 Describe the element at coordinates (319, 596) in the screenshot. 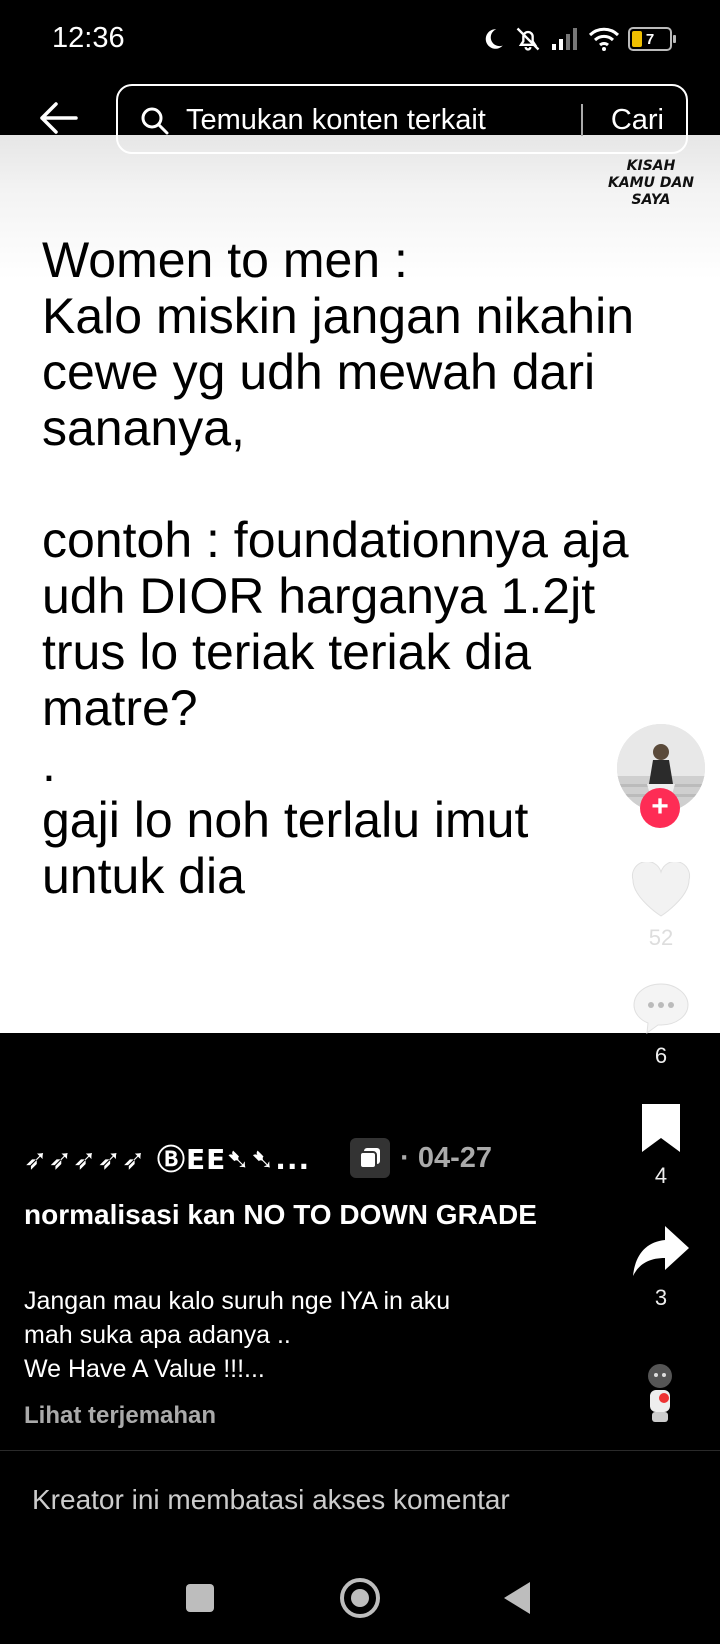

I see `post-line: udh DIOR harganya 1.2jt` at that location.